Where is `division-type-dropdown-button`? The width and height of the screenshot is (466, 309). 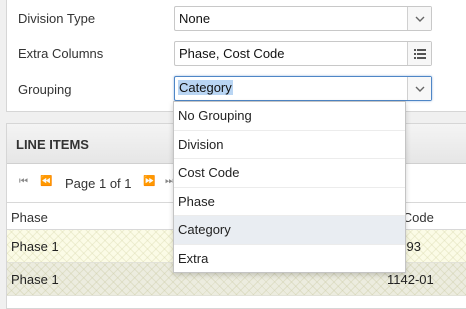 division-type-dropdown-button is located at coordinates (419, 18).